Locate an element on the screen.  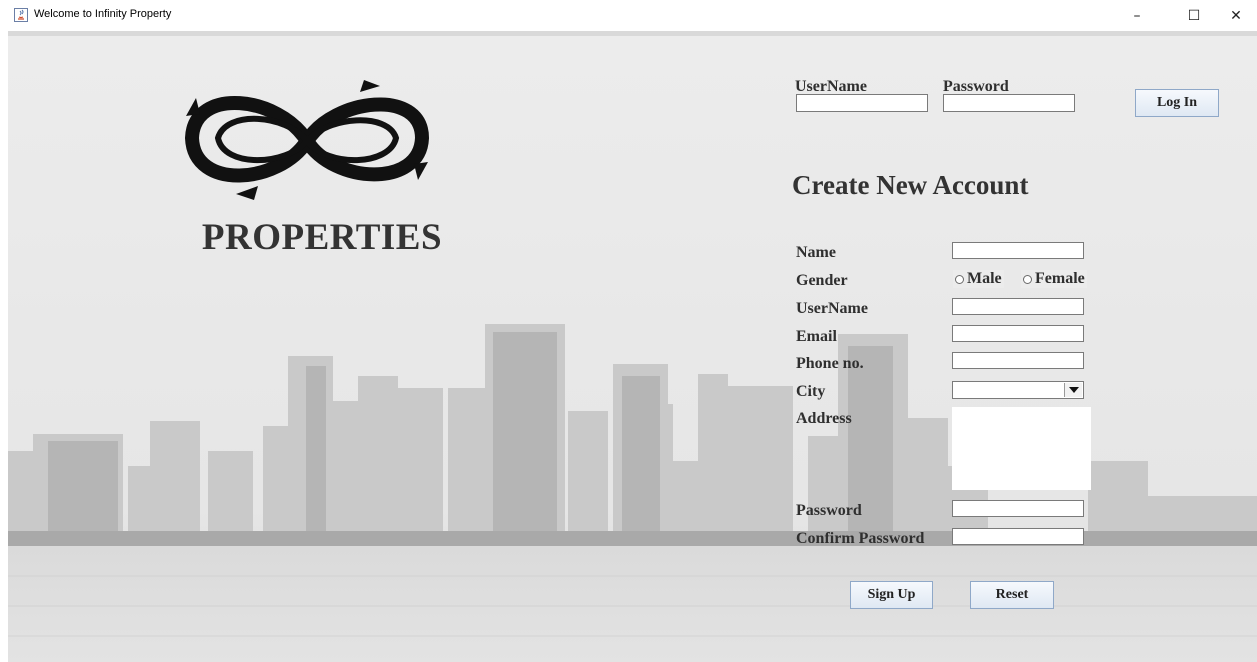
infinity-logo-icon is located at coordinates (307, 140).